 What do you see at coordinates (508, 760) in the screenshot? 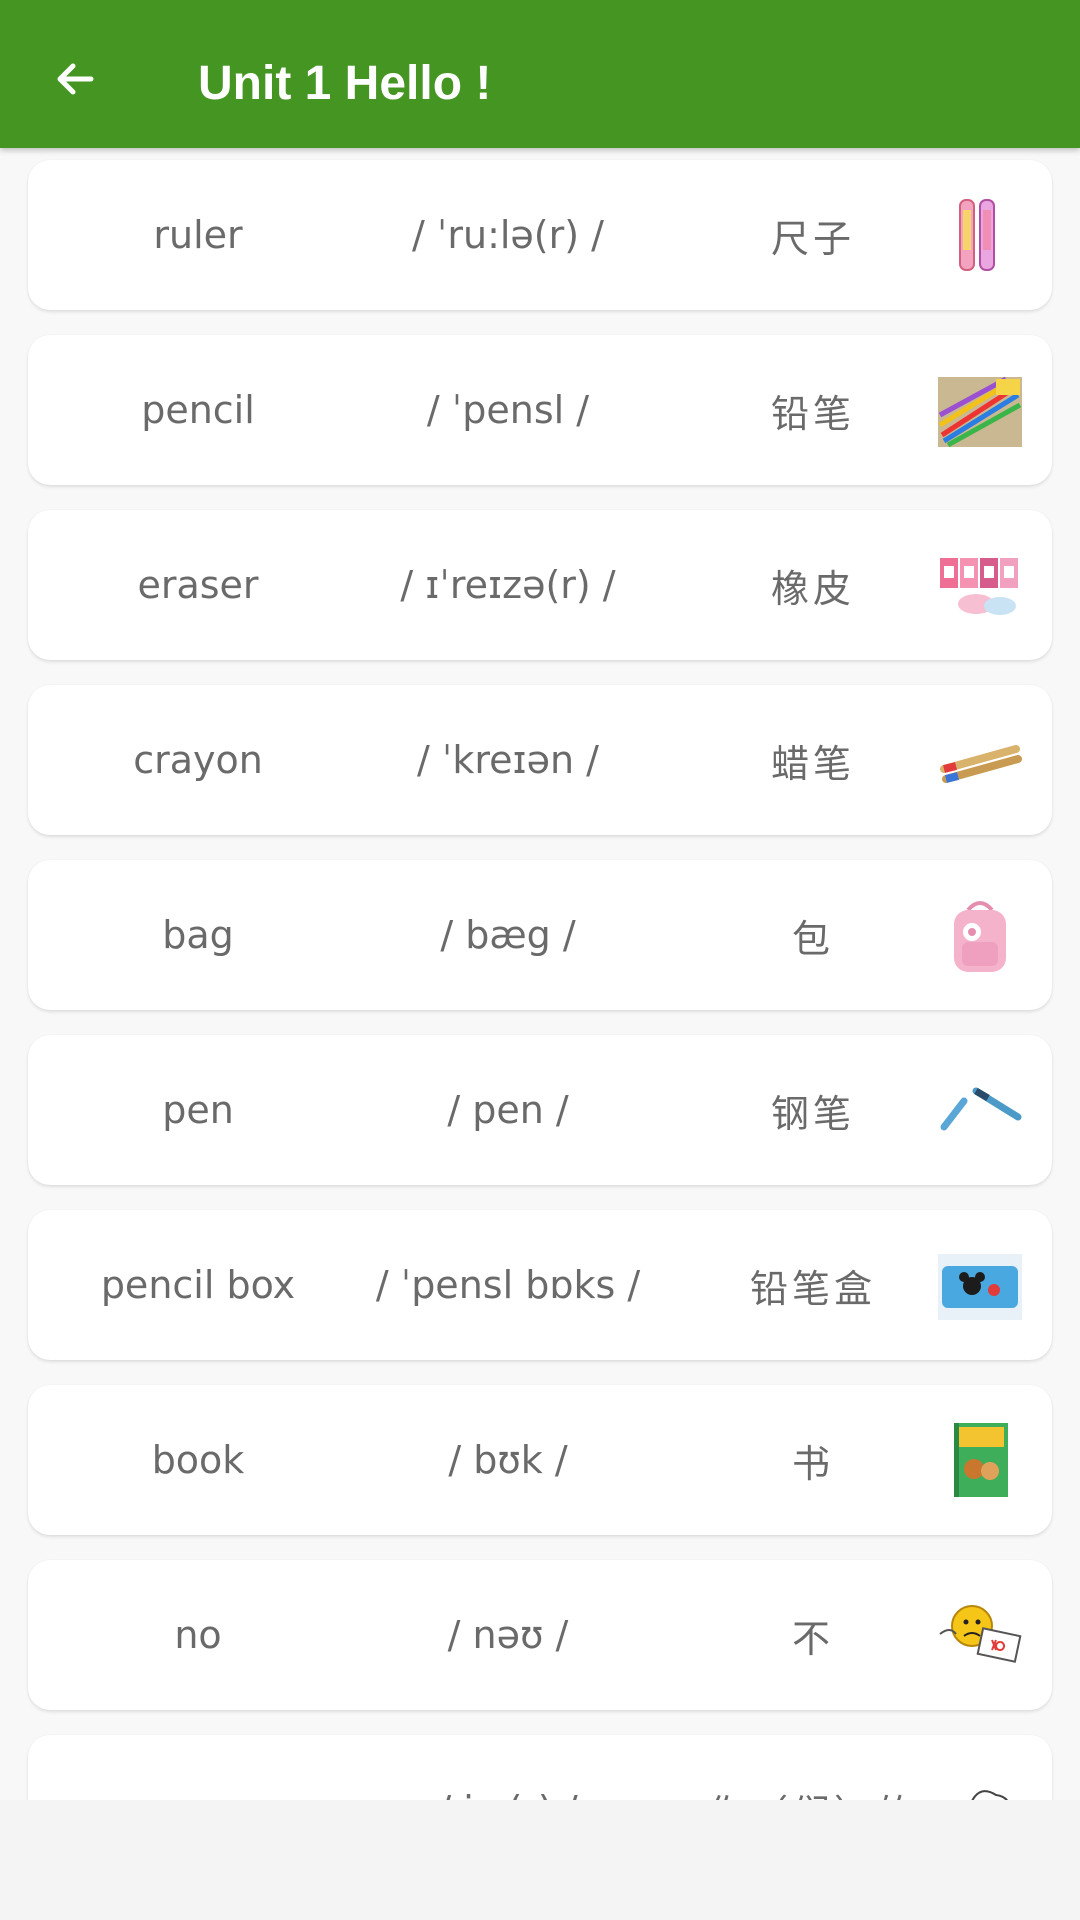
I see `phonetic-text: / ˈkreɪən /` at bounding box center [508, 760].